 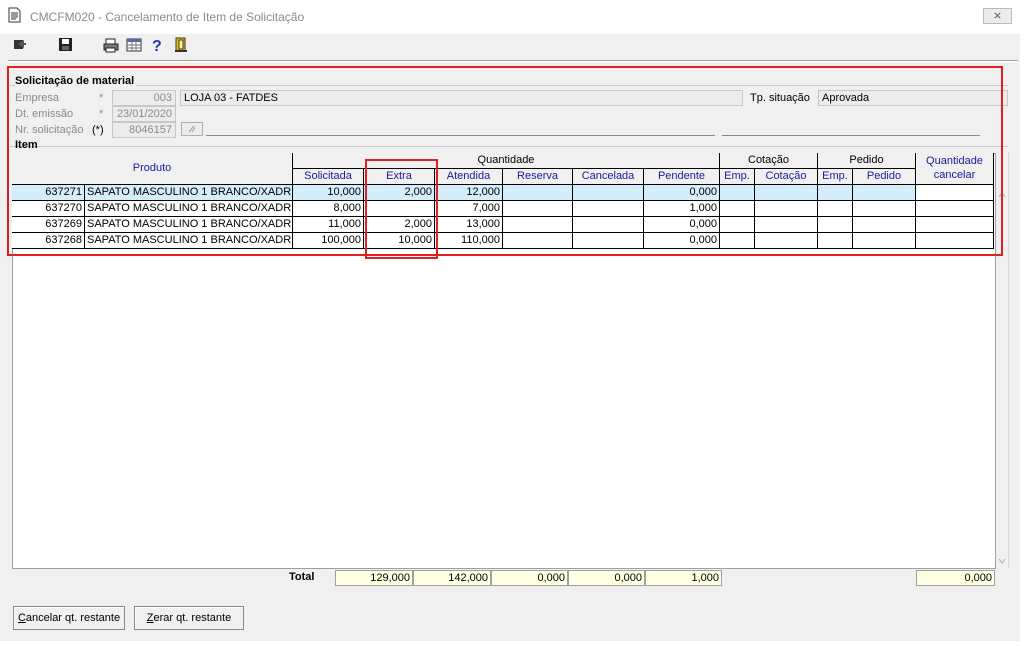 What do you see at coordinates (150, 618) in the screenshot?
I see `zerar-accel: Z` at bounding box center [150, 618].